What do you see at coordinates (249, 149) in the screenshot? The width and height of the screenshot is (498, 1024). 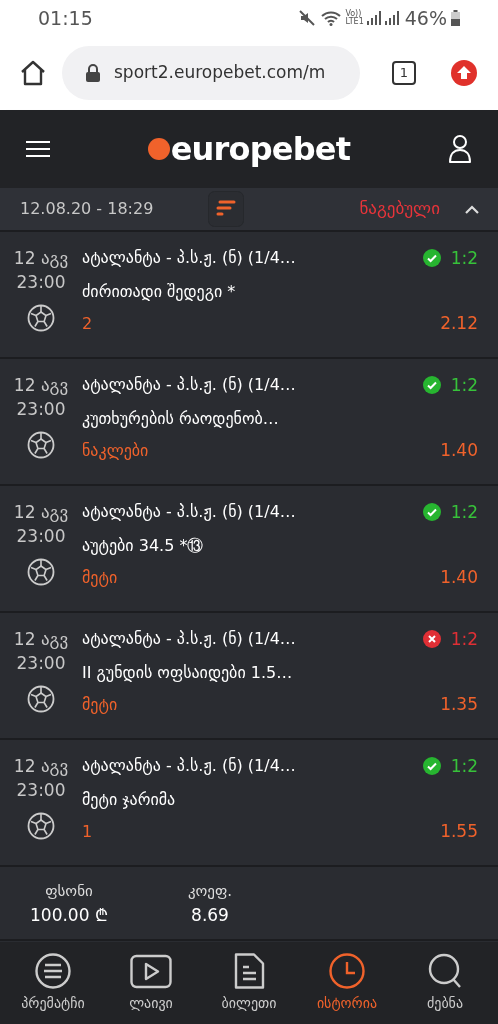 I see `logo: europebet` at bounding box center [249, 149].